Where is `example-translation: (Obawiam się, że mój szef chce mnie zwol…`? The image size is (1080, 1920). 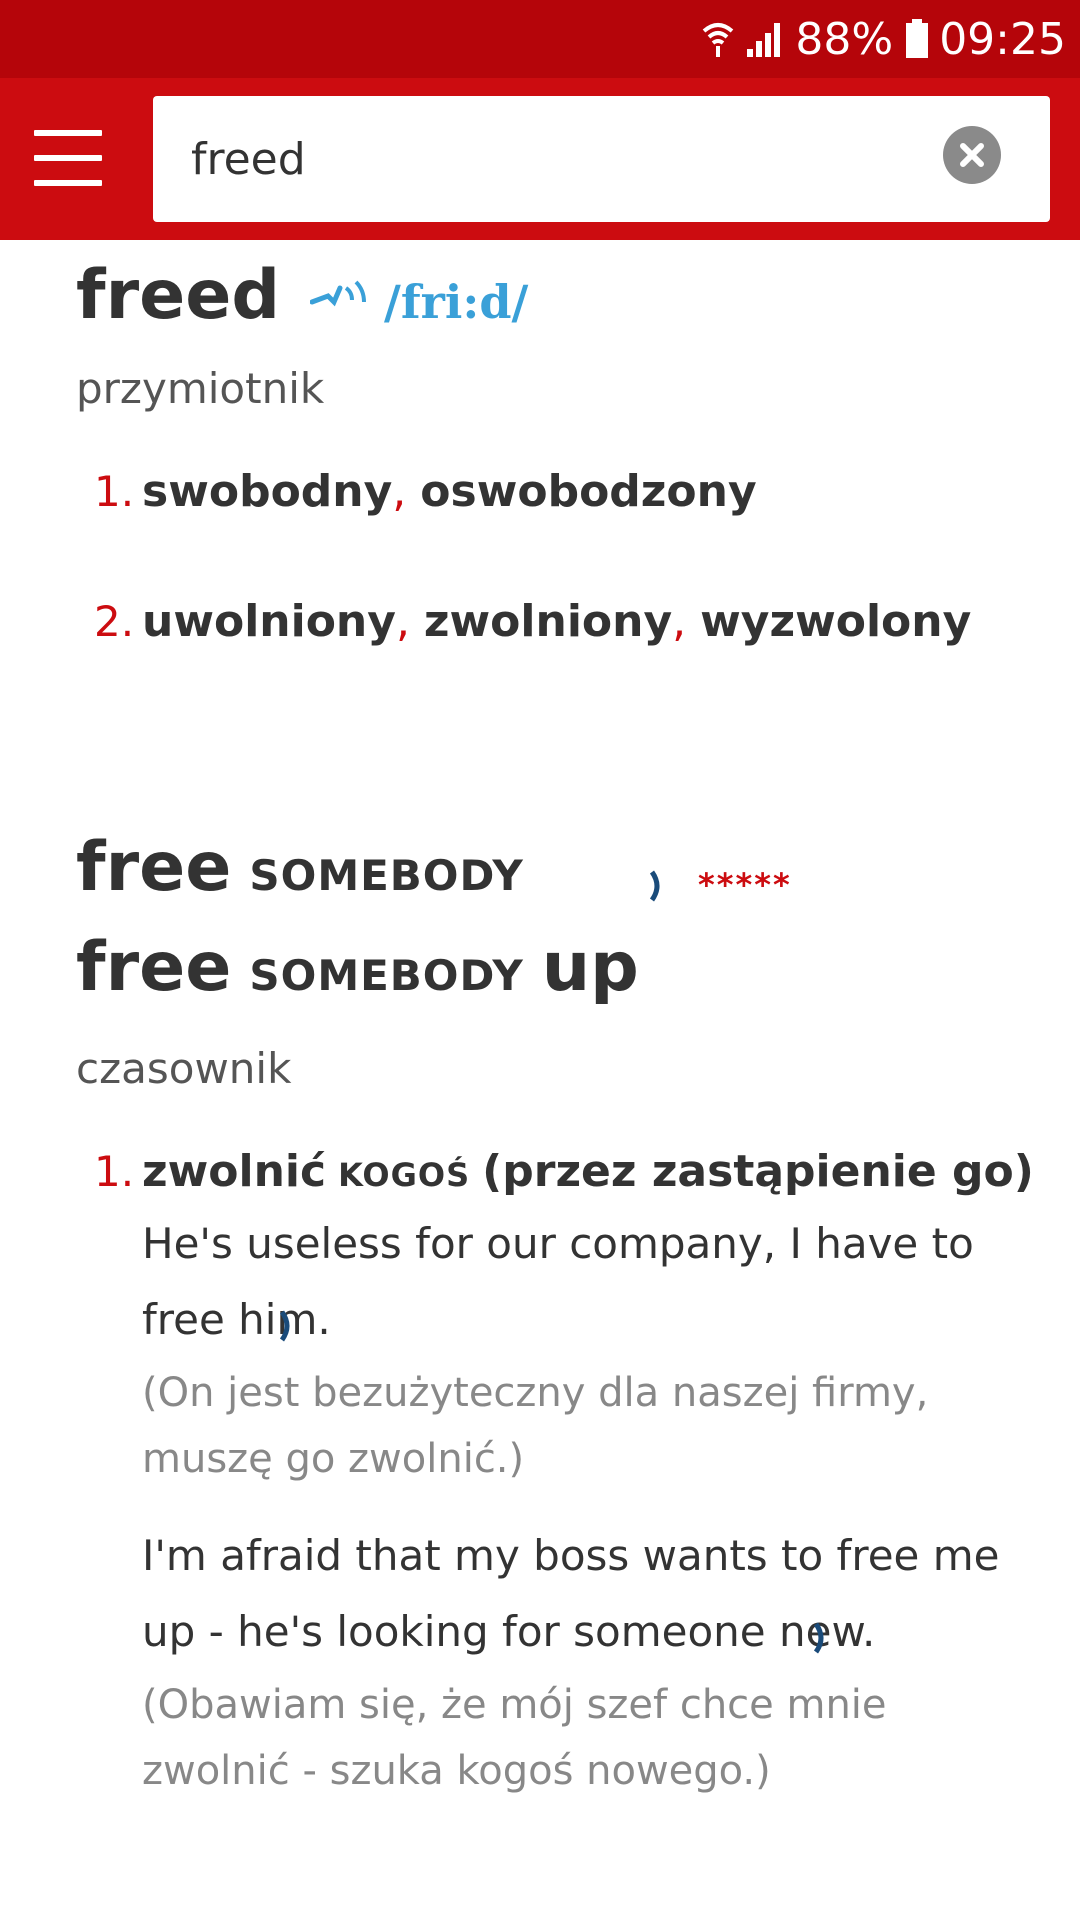 example-translation: (Obawiam się, że mój szef chce mnie zwol… is located at coordinates (514, 1738).